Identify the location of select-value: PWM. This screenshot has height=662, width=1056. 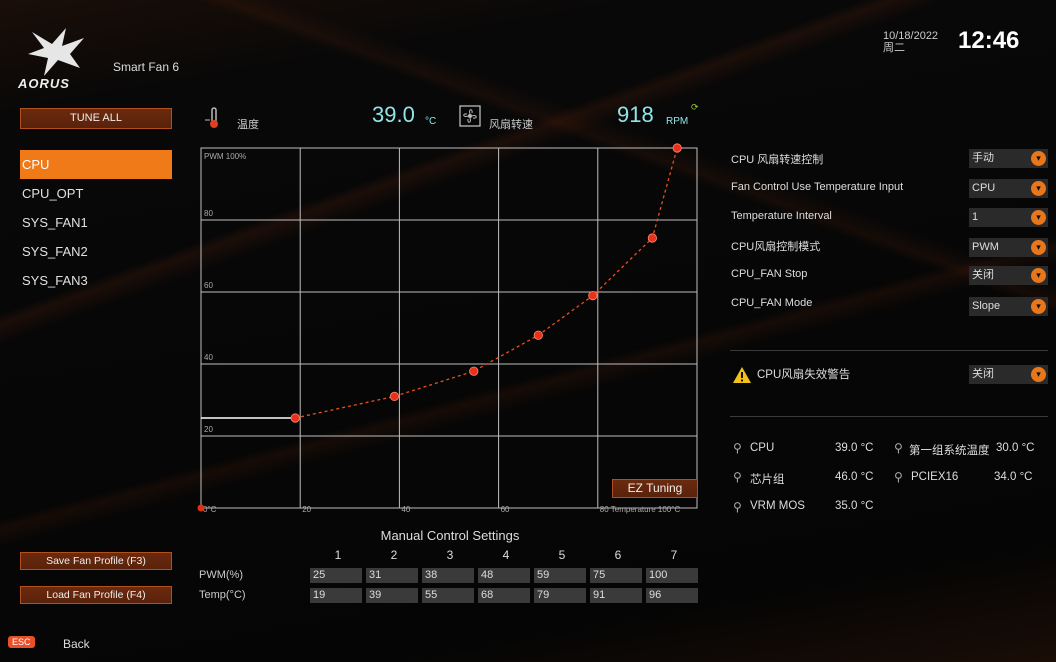
(985, 247).